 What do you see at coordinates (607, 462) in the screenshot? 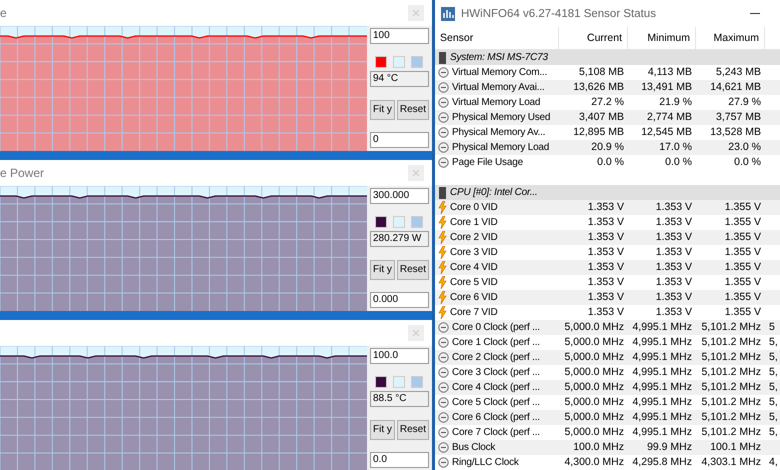
I see `table-row: Ring/LLC Clock 4,300.0 MHz 4,295.8 MHz 4,303.1 MHz 4,` at bounding box center [607, 462].